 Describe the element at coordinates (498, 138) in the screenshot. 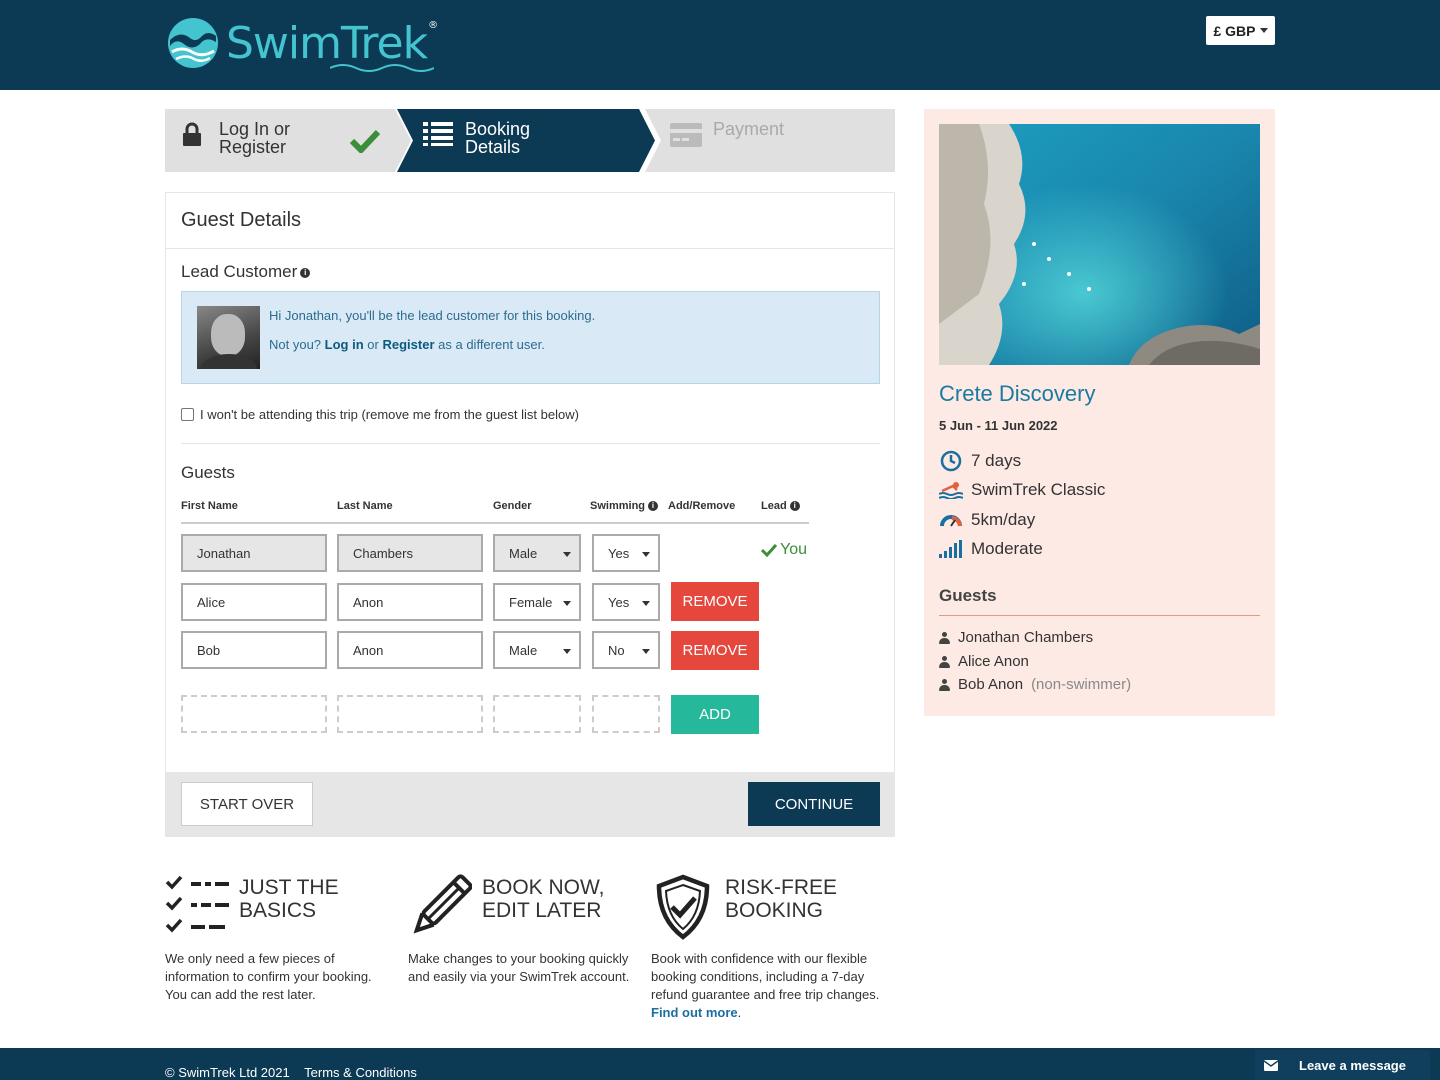

I see `step-booking-label: Booking Details` at that location.